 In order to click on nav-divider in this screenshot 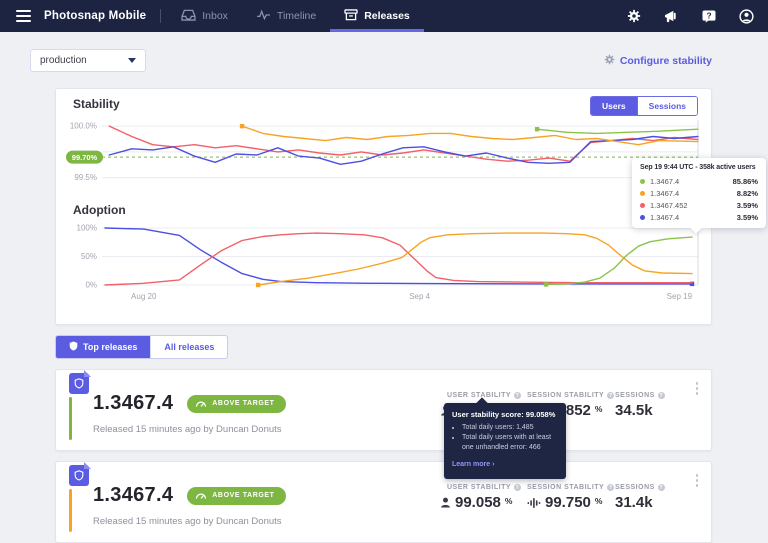, I will do `click(161, 16)`.